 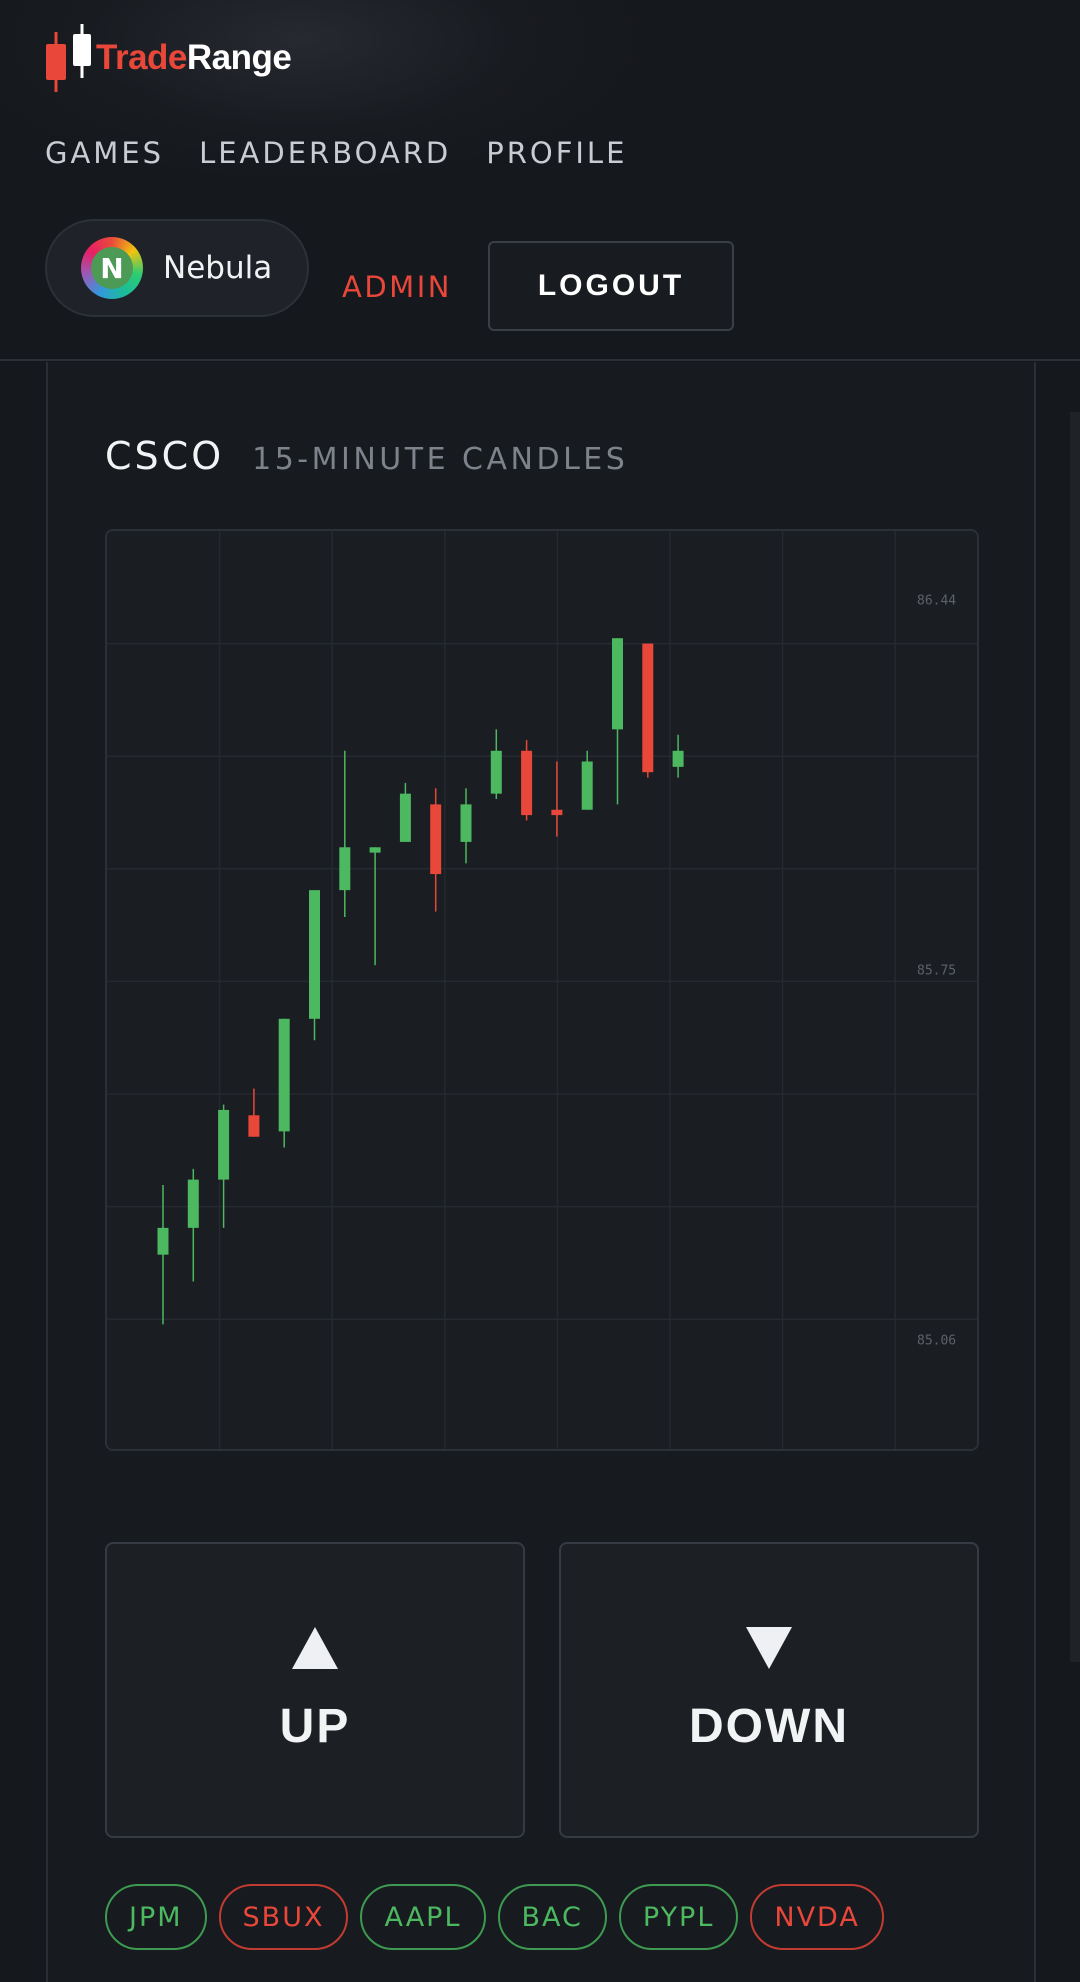 I want to click on ticker-chip-row: JPM SBUX AAPL BAC PYPL NVDA, so click(x=494, y=1917).